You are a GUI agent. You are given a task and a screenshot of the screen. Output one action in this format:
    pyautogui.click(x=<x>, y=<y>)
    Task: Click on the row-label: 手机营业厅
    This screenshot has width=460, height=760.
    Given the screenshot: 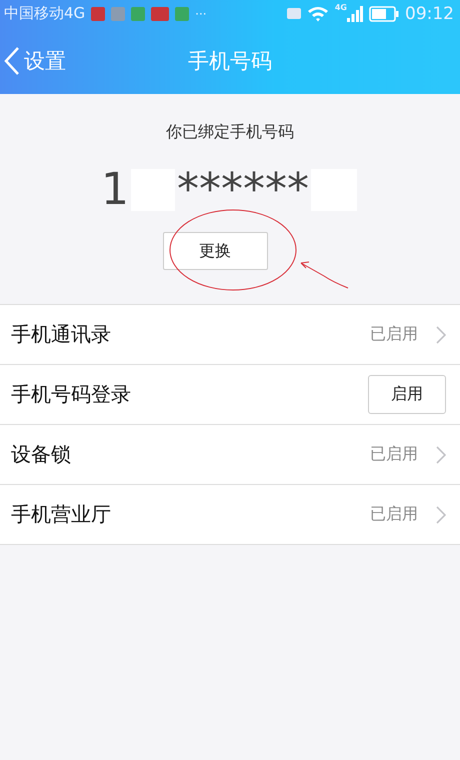 What is the action you would take?
    pyautogui.click(x=61, y=514)
    